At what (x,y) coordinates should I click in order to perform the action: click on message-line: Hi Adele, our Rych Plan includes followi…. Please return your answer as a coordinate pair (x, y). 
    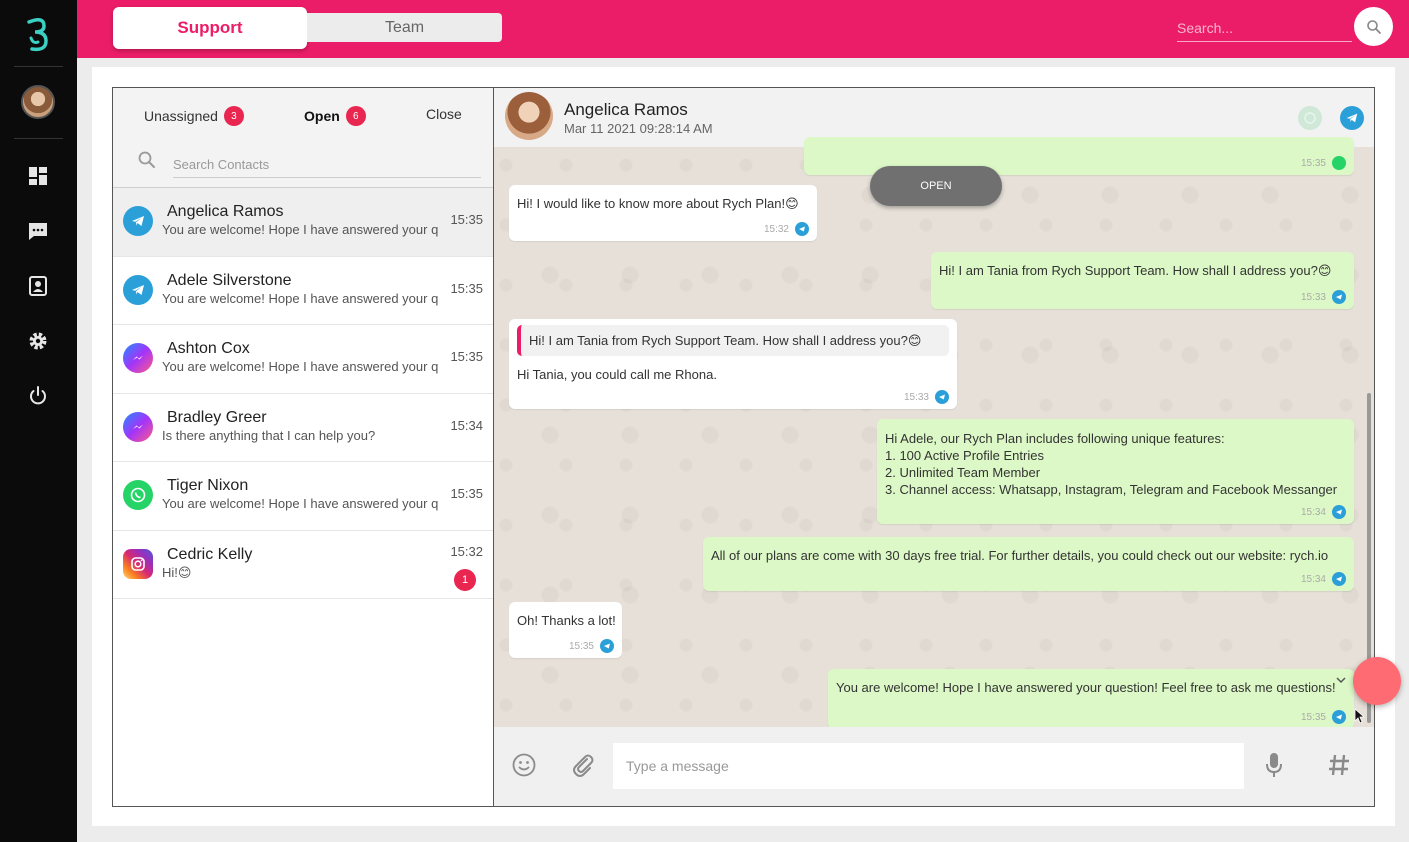
    Looking at the image, I should click on (1055, 438).